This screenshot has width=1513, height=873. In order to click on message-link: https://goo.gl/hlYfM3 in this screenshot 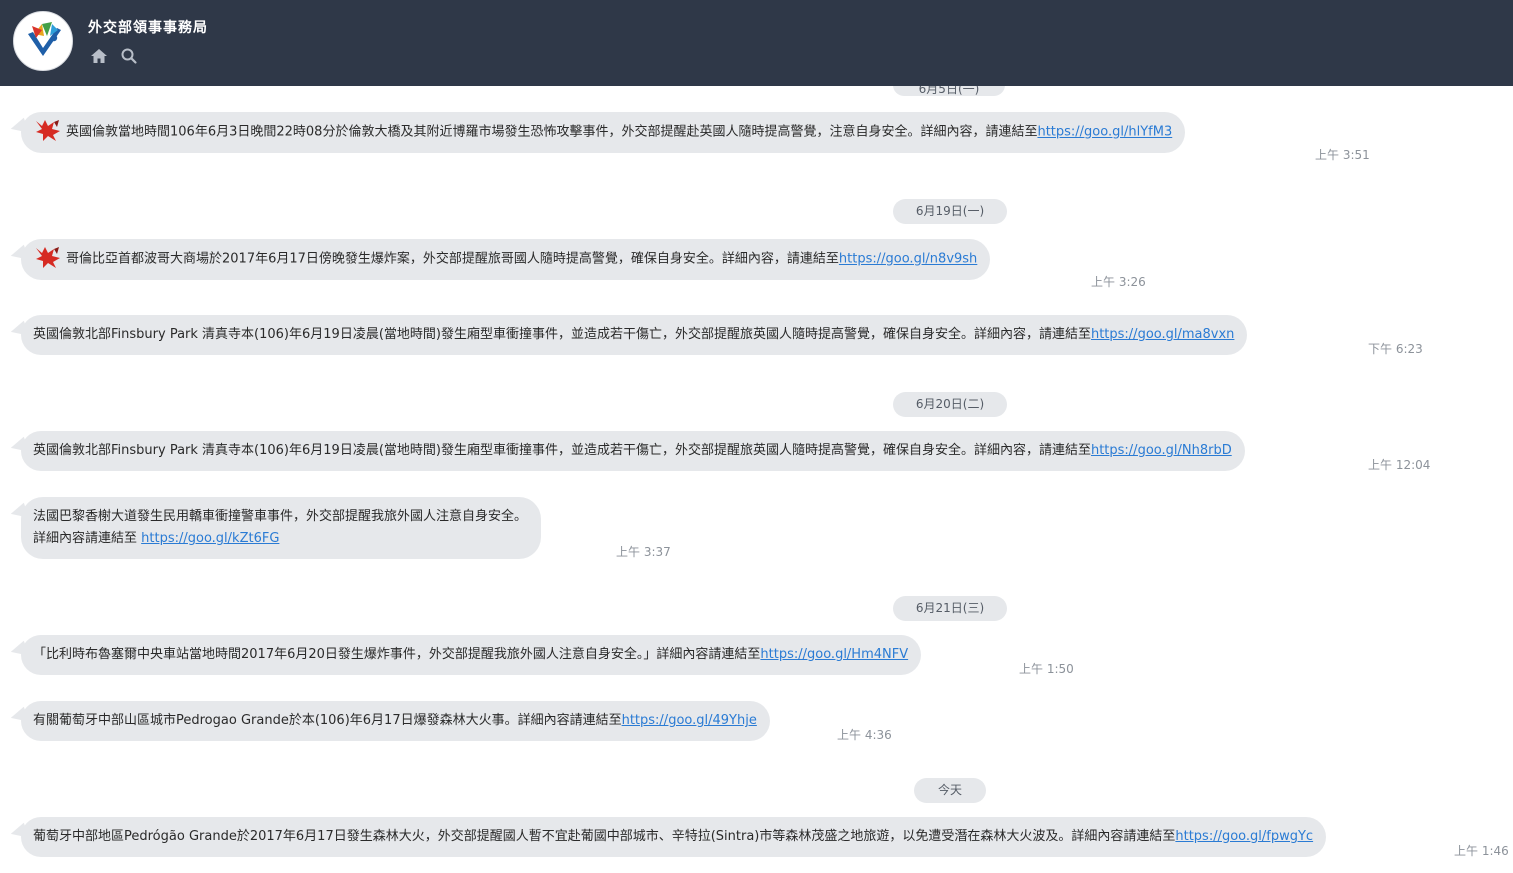, I will do `click(1104, 132)`.